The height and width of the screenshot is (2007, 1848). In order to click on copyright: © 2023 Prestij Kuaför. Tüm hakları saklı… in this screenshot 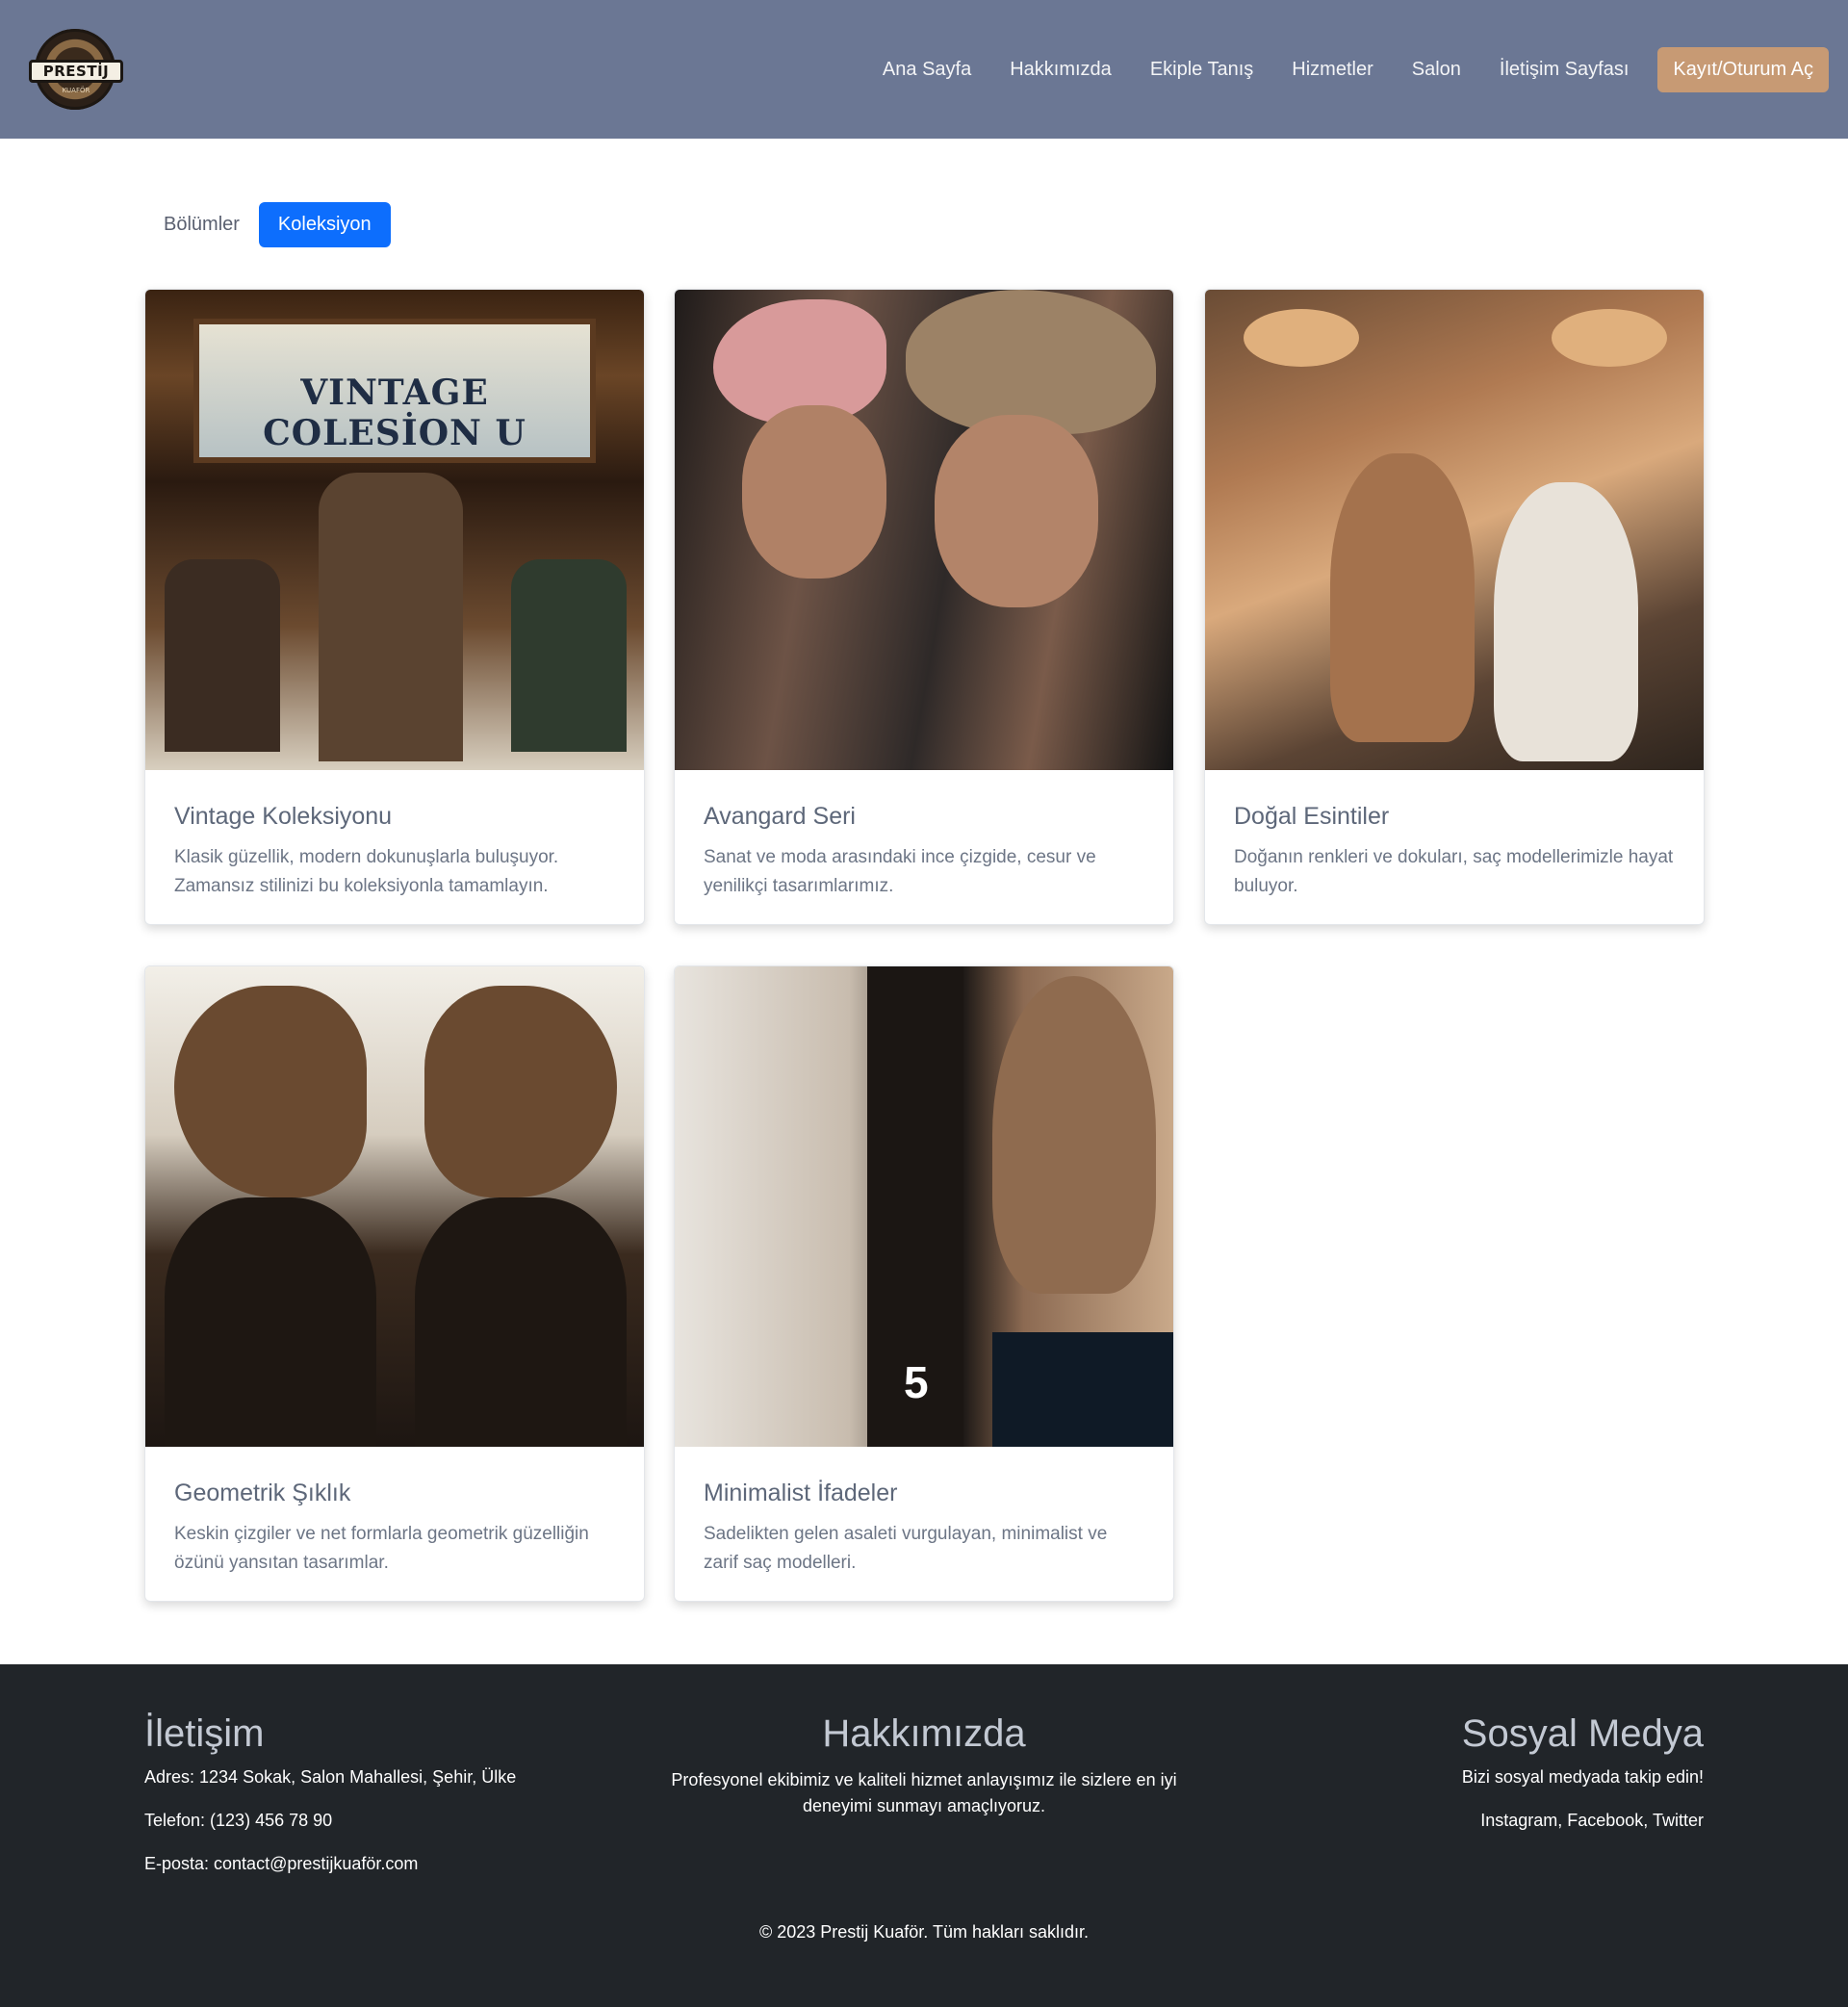, I will do `click(924, 1932)`.